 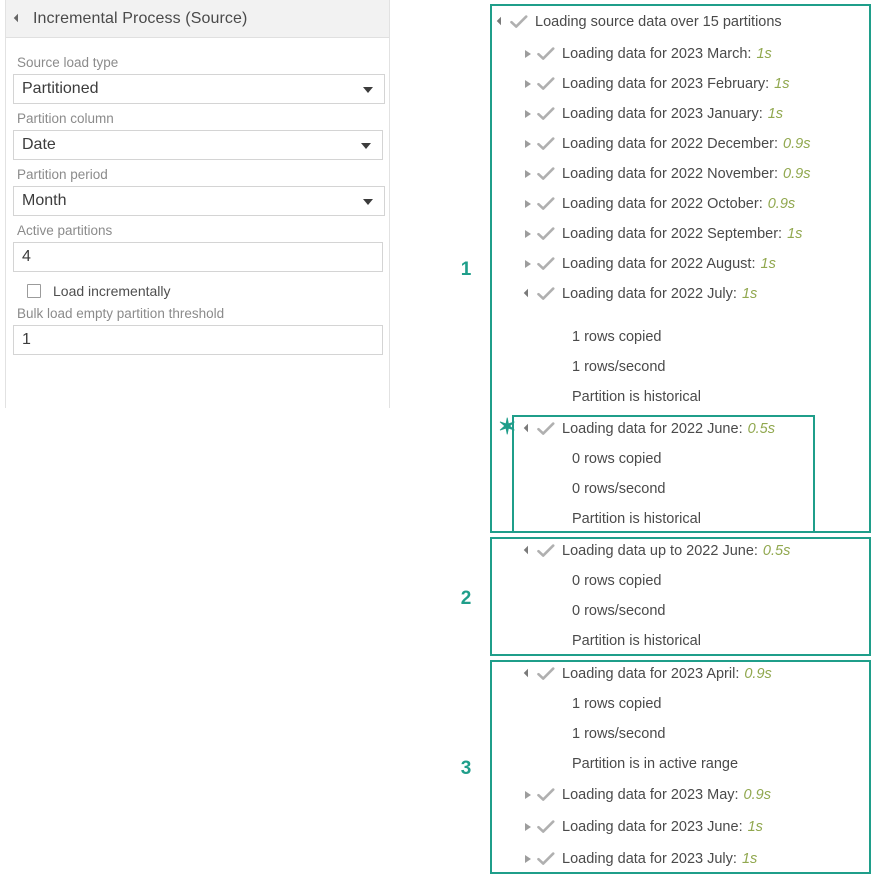 What do you see at coordinates (34, 291) in the screenshot?
I see `load-incrementally-checkbox` at bounding box center [34, 291].